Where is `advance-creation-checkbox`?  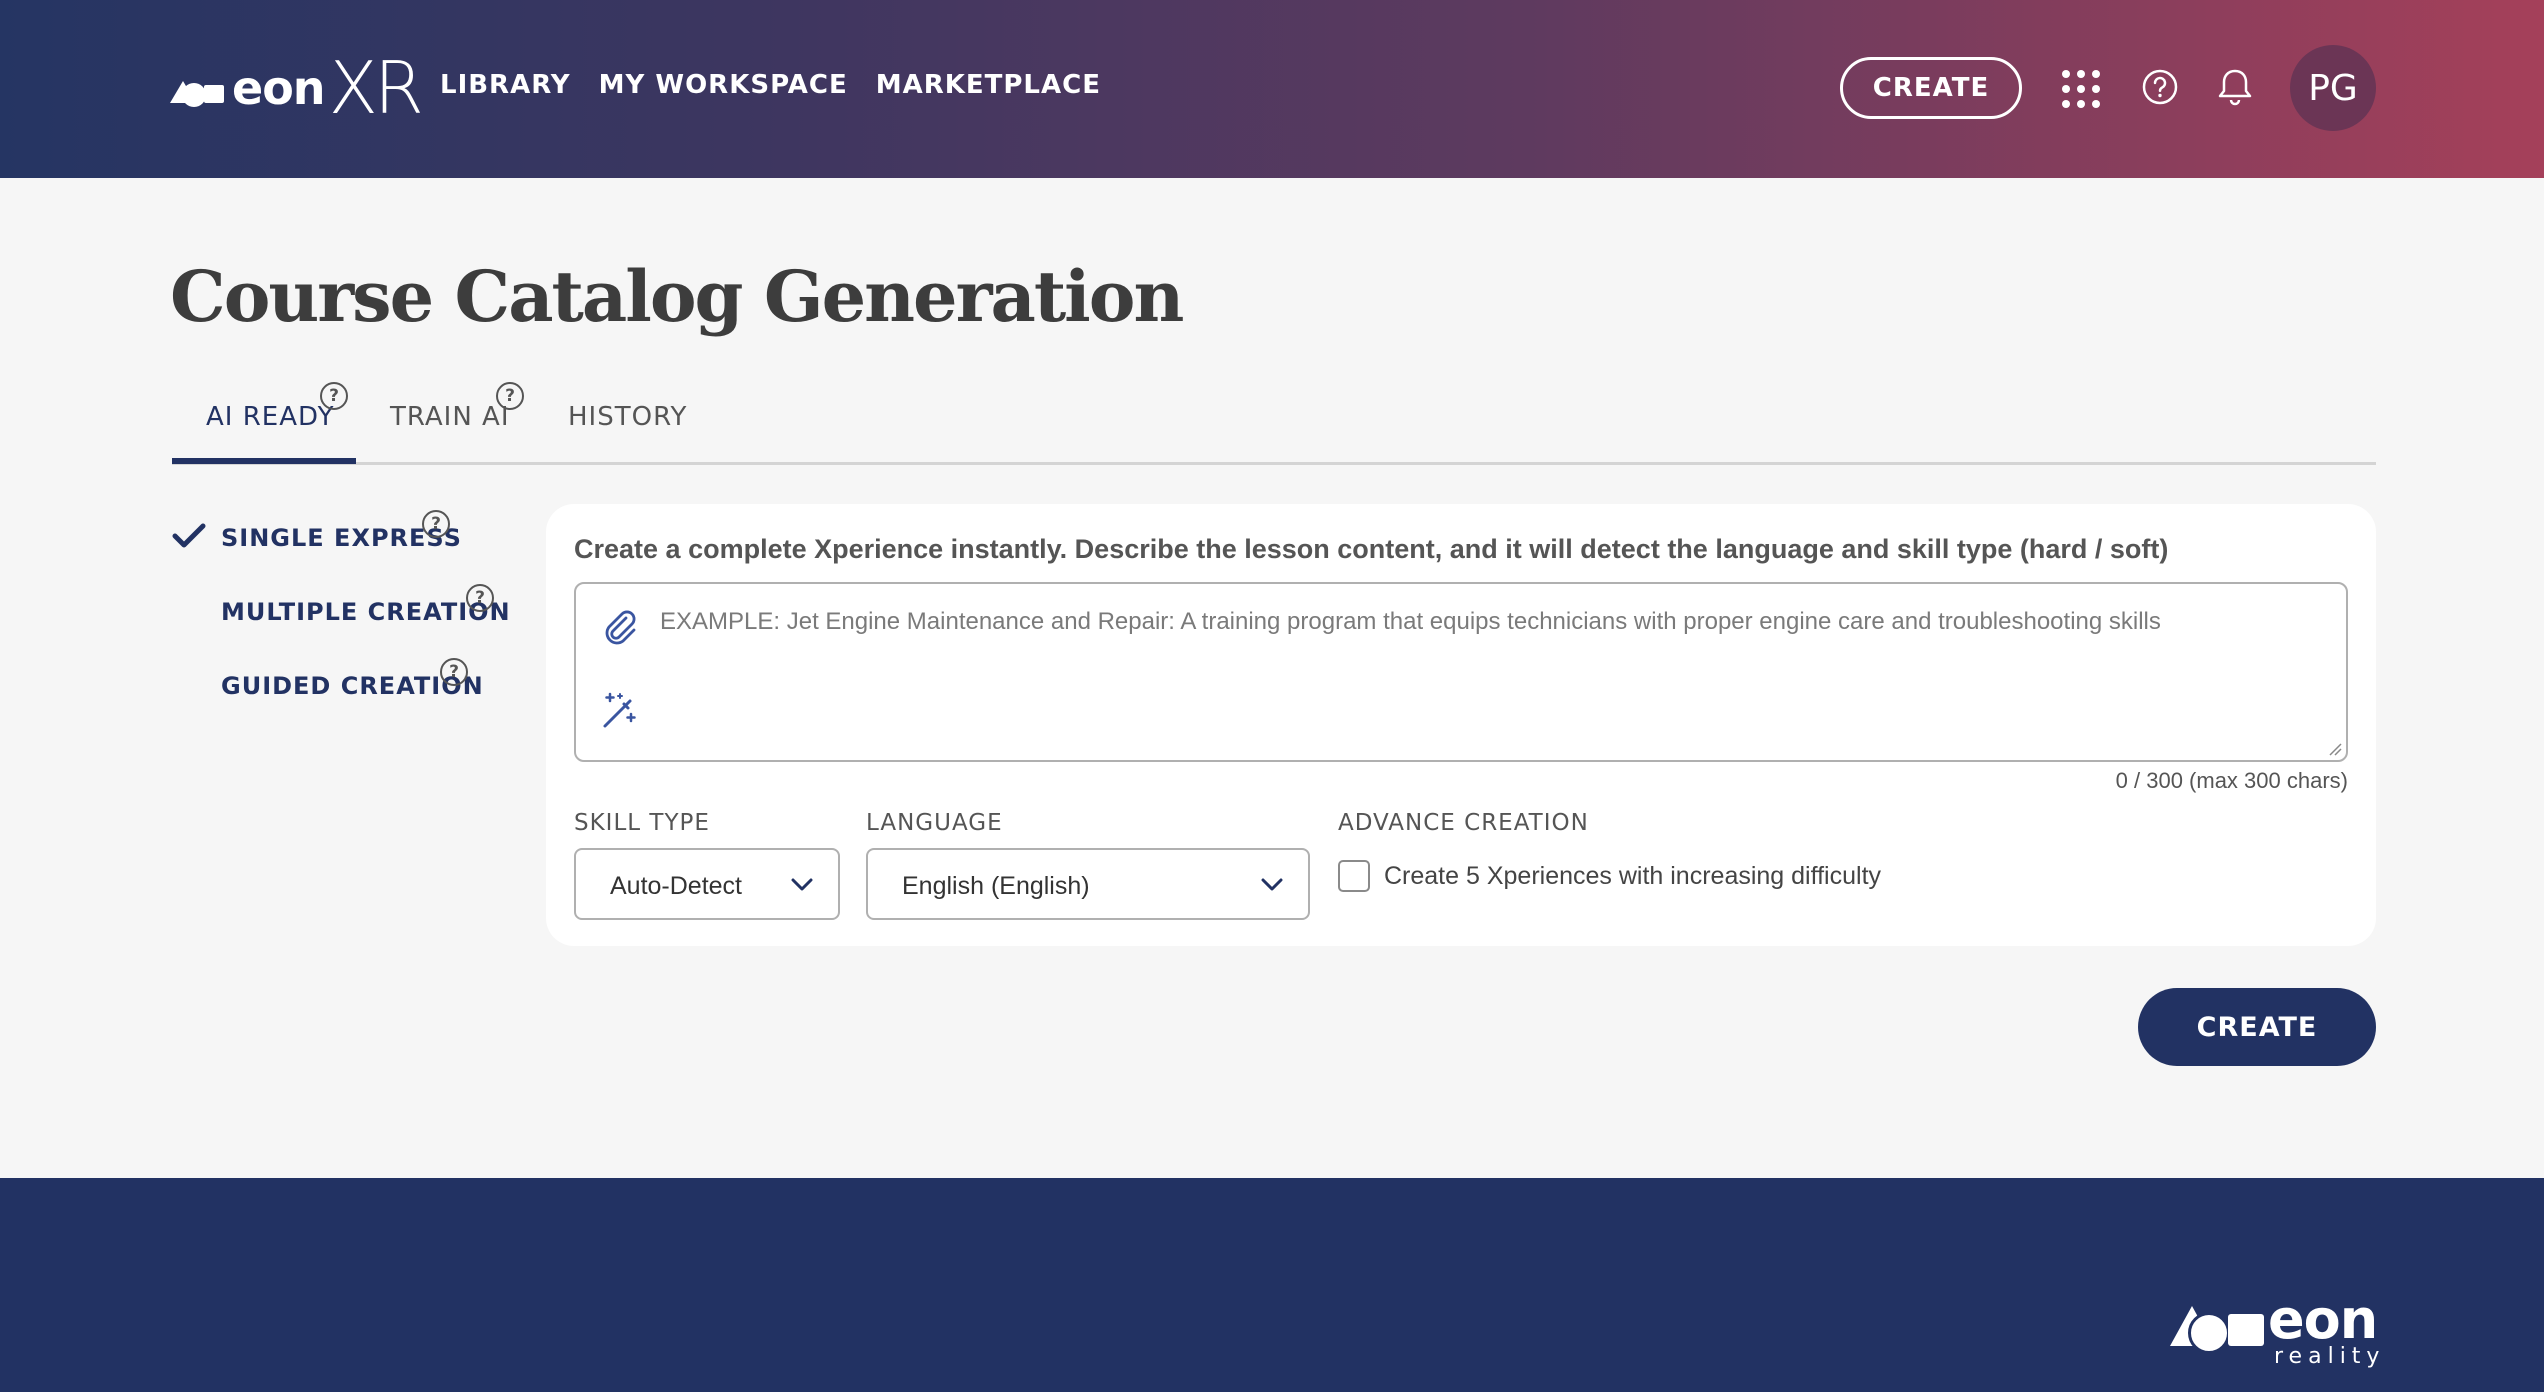 advance-creation-checkbox is located at coordinates (1354, 876).